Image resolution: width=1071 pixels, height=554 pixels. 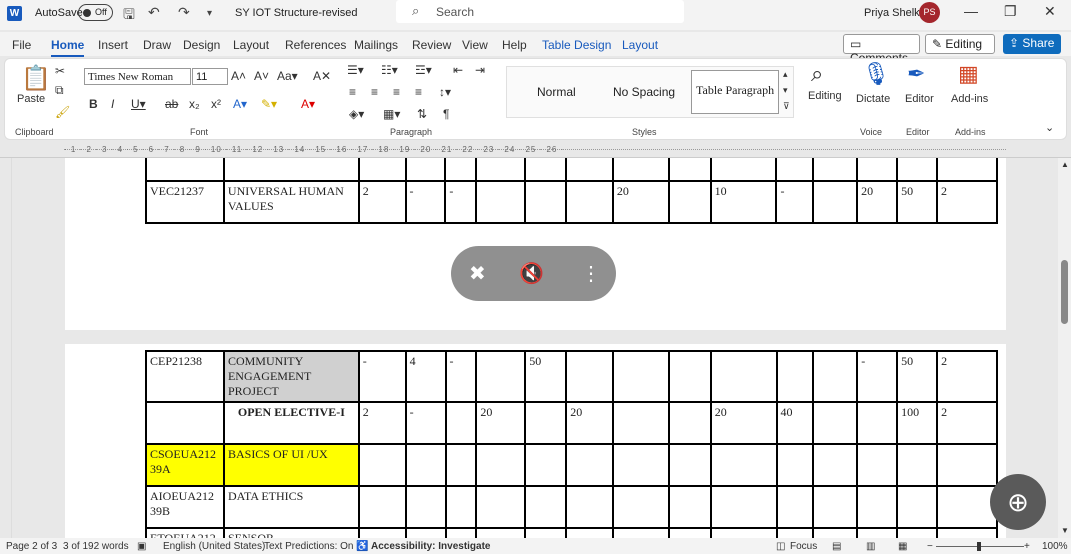 I want to click on course-name-cell: COMMUNITY ENGAGEMENT PROJECT, so click(x=291, y=376).